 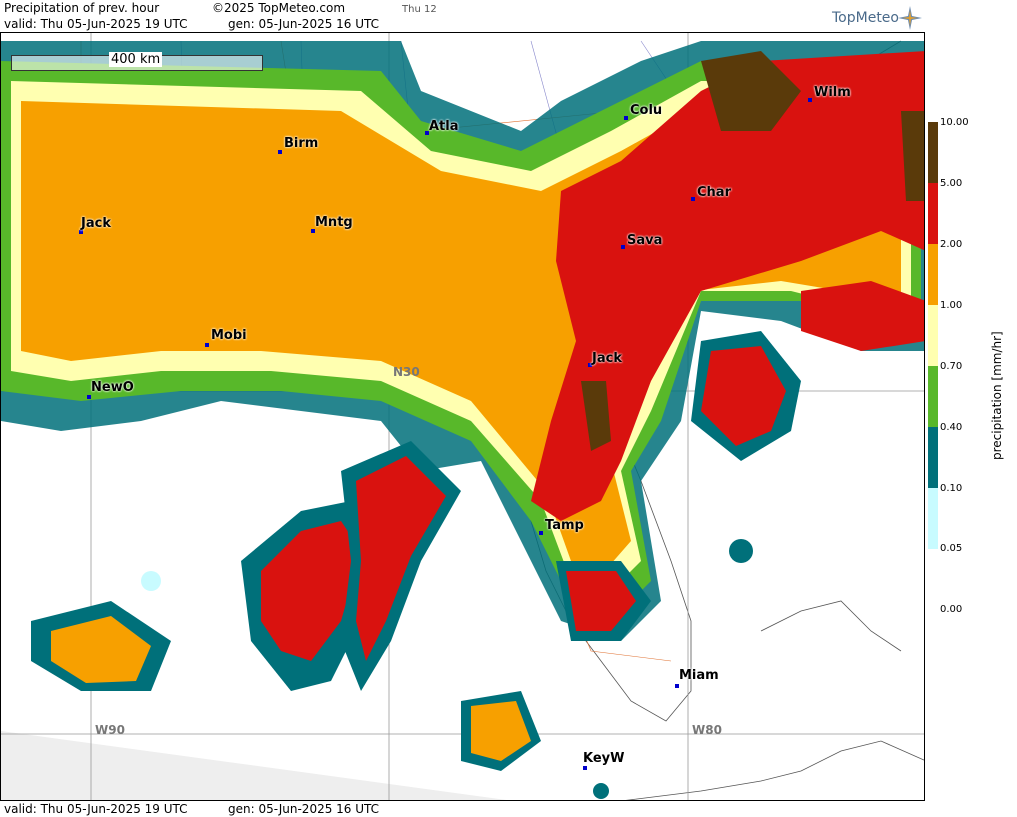 What do you see at coordinates (112, 387) in the screenshot?
I see `city-label-newo: NewO` at bounding box center [112, 387].